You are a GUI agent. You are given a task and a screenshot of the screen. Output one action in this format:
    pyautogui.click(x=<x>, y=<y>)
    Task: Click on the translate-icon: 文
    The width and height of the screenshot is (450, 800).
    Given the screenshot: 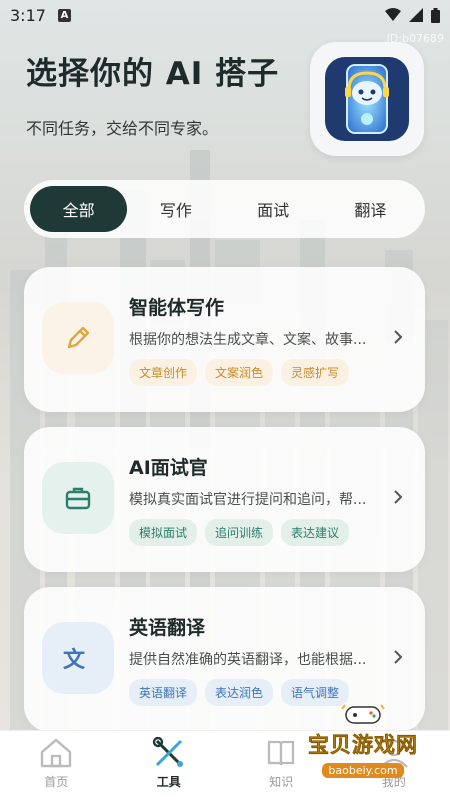 What is the action you would take?
    pyautogui.click(x=74, y=660)
    